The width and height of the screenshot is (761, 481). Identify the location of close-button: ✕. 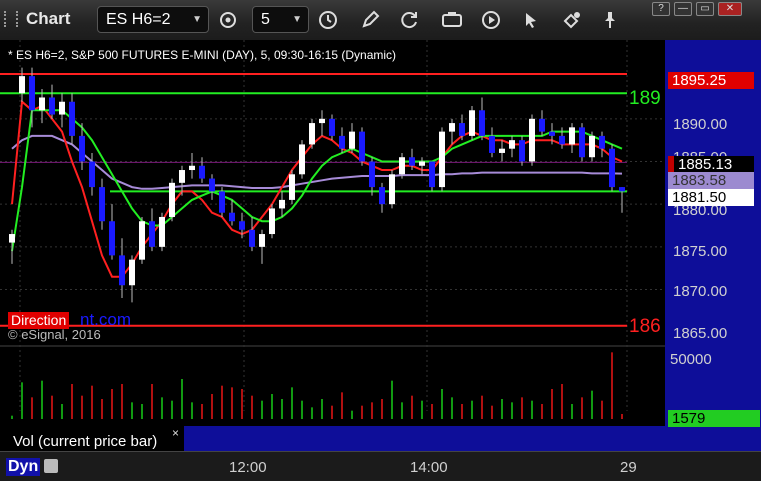
(730, 9).